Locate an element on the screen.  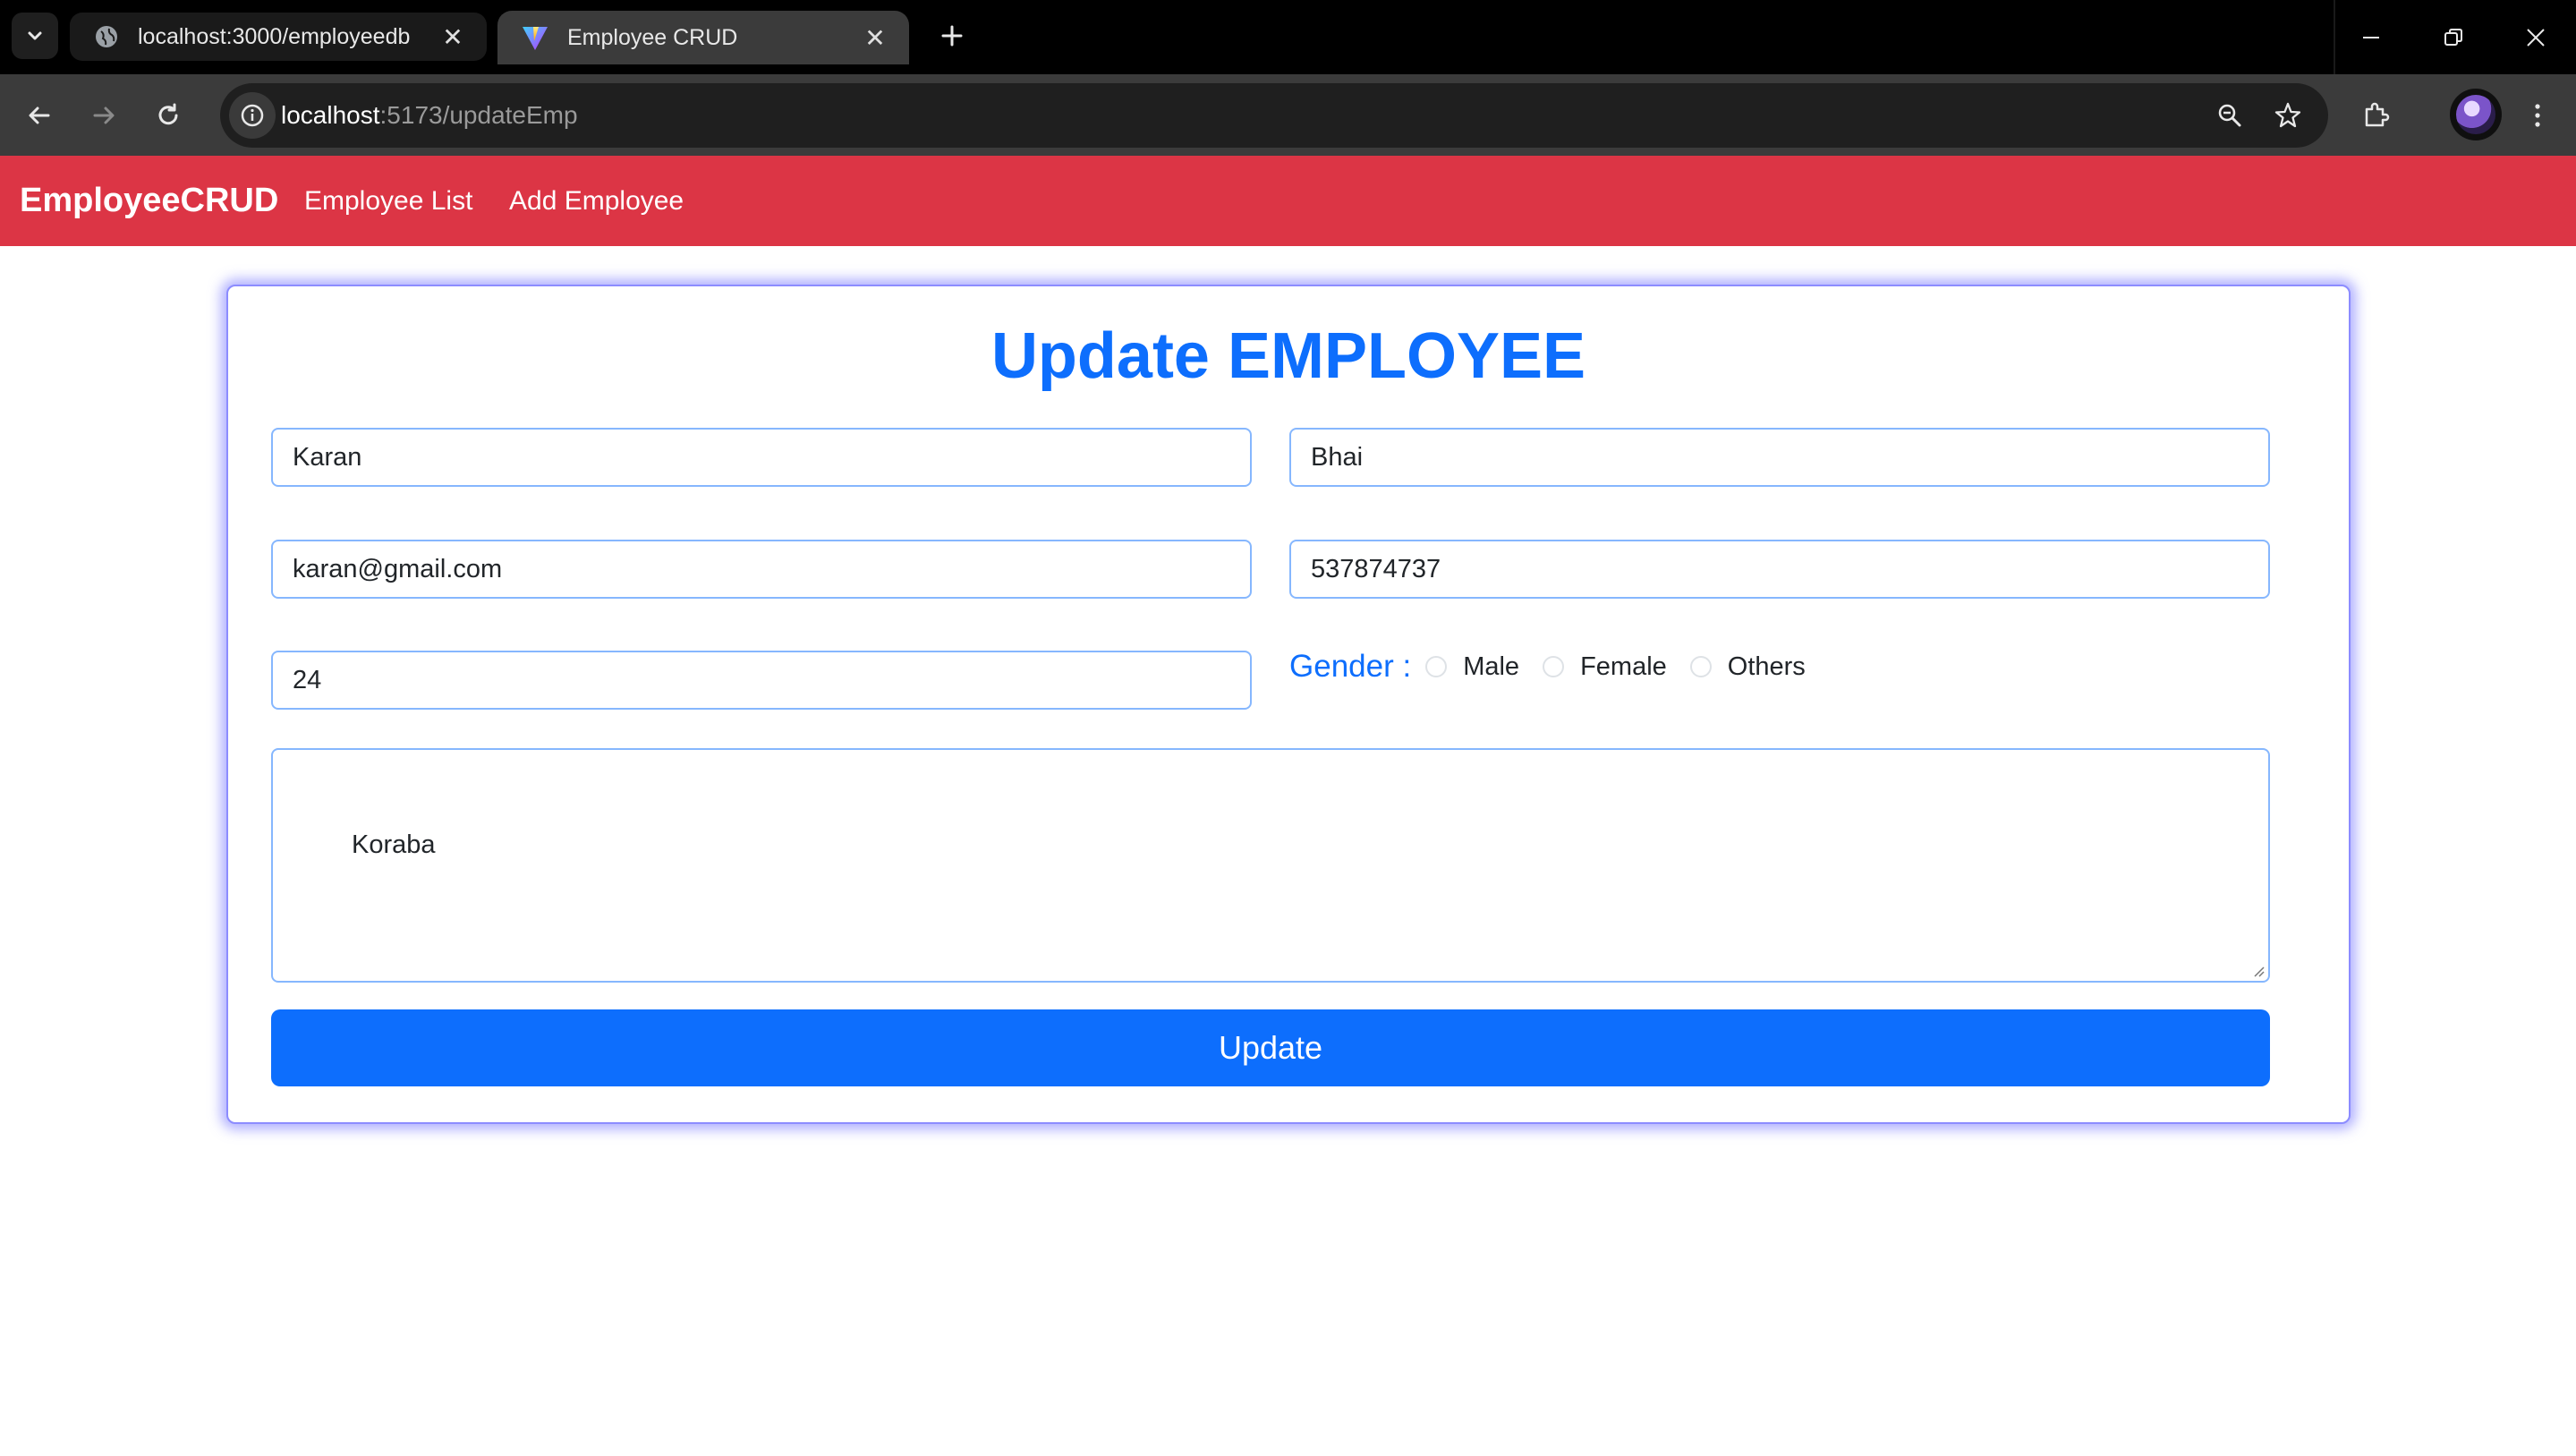
profile-avatar is located at coordinates (2476, 114).